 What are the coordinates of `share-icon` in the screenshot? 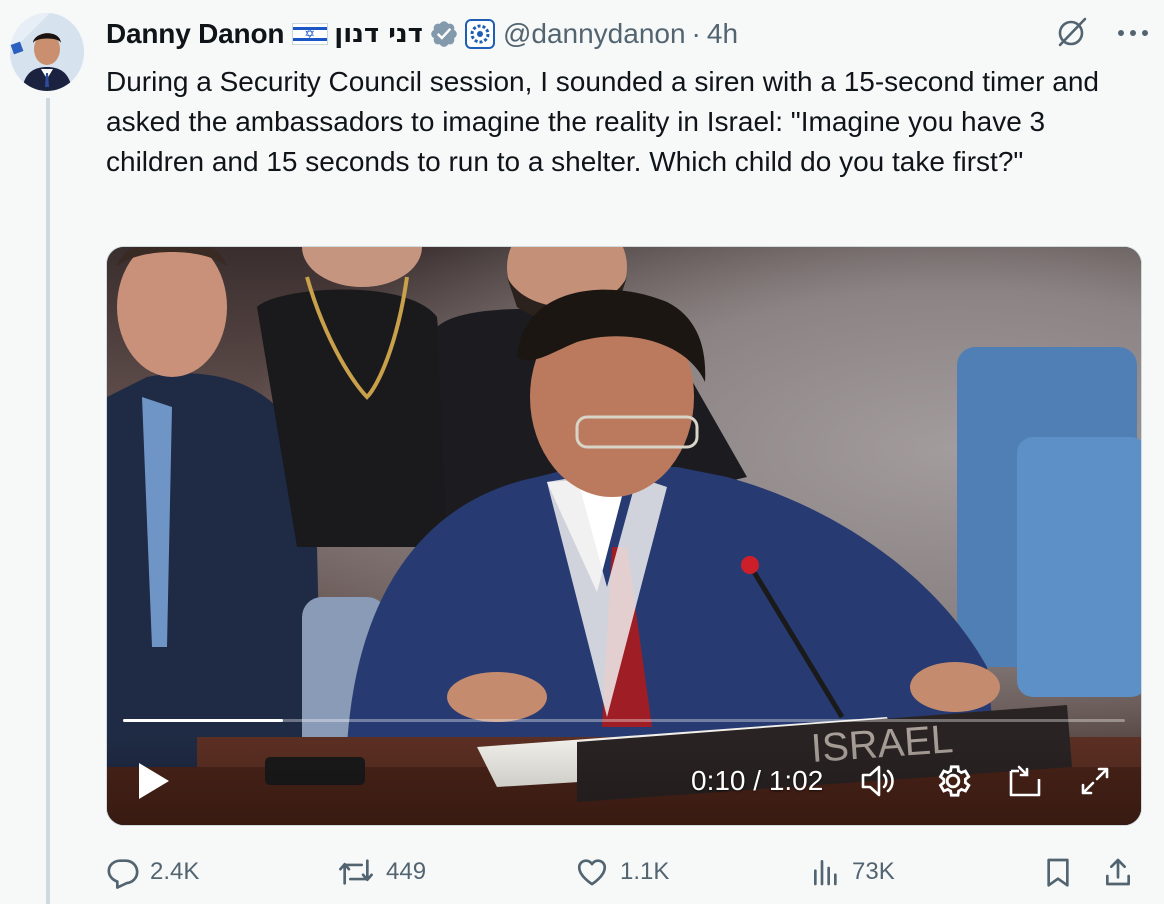 It's located at (1118, 872).